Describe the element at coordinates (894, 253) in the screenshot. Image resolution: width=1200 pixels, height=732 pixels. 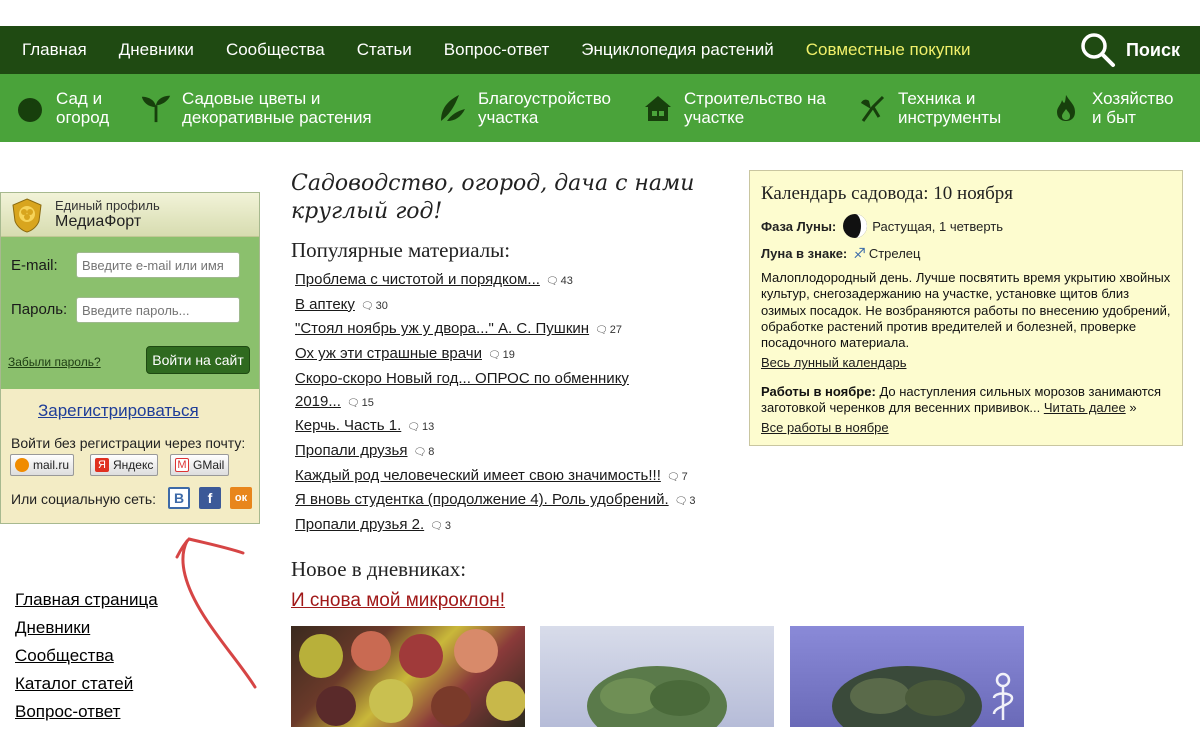
I see `moon-sign-value: Стрелец` at that location.